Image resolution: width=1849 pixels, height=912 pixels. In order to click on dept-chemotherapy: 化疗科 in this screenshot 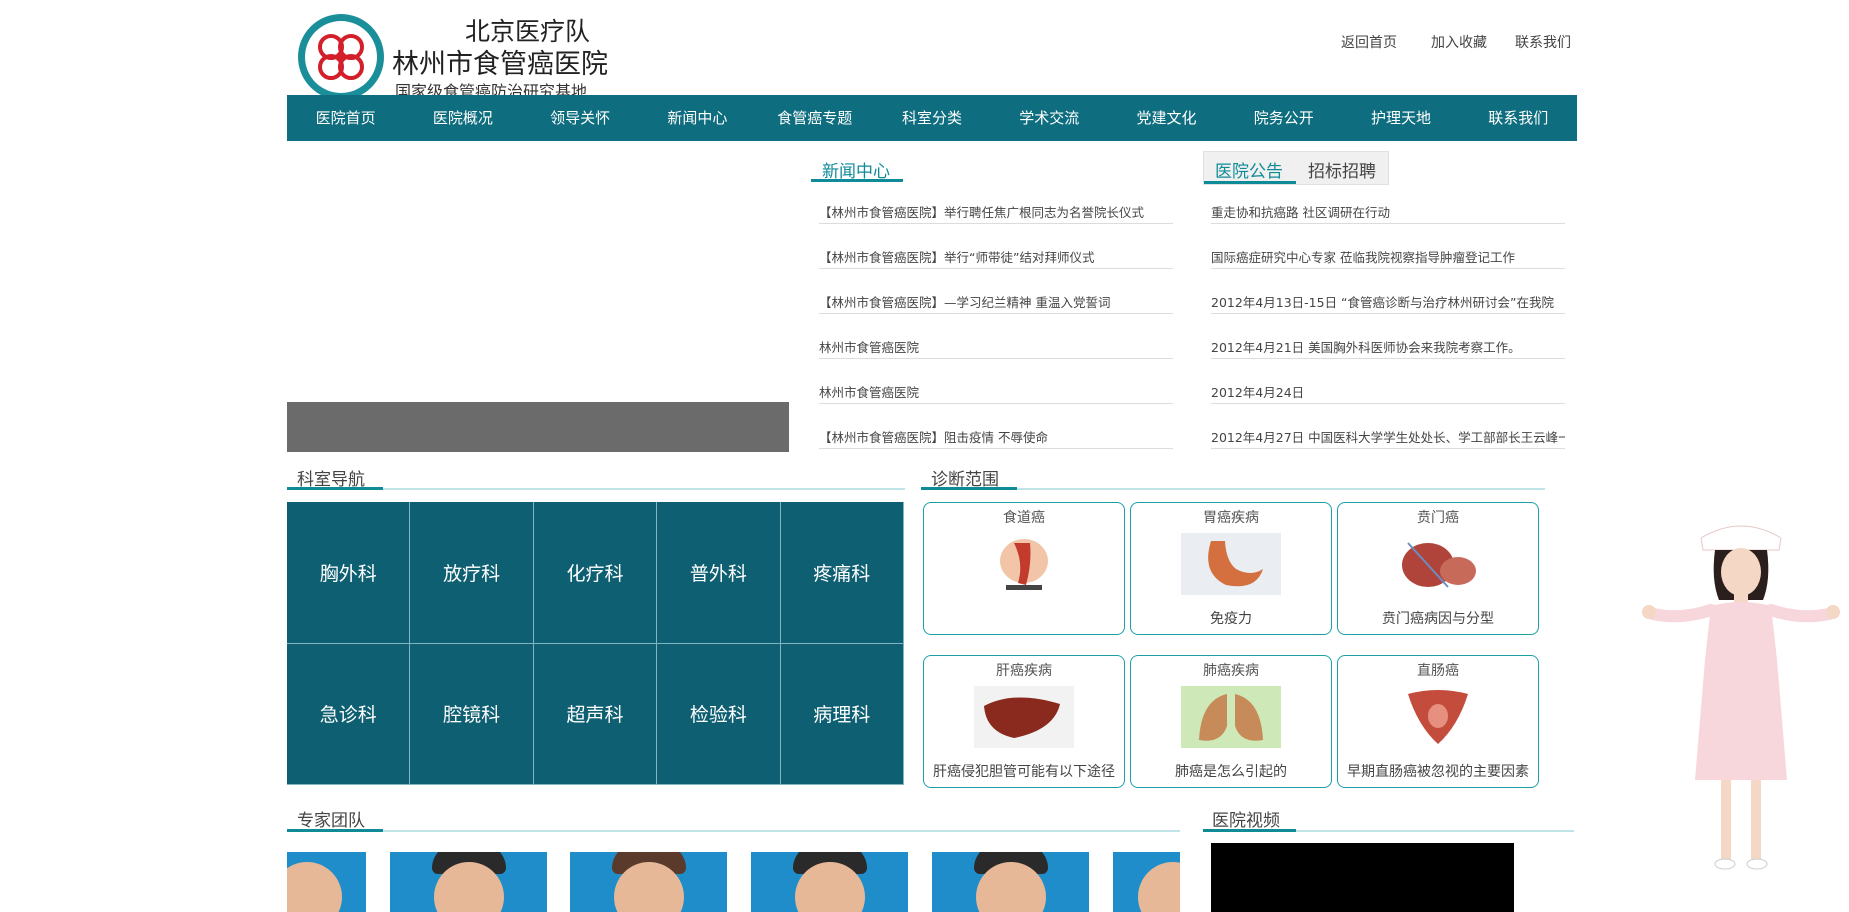, I will do `click(595, 573)`.